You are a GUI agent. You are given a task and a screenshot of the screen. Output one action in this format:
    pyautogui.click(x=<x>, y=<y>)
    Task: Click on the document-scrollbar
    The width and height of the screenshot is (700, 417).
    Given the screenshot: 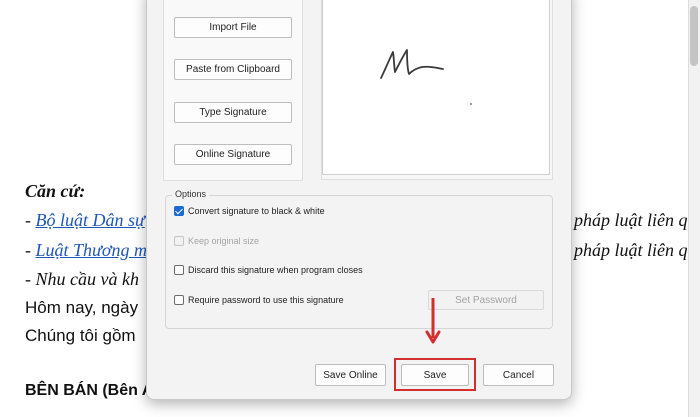 What is the action you would take?
    pyautogui.click(x=694, y=208)
    